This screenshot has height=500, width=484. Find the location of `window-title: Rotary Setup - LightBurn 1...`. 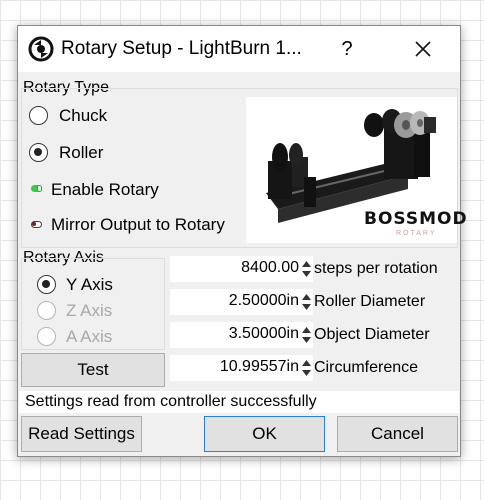

window-title: Rotary Setup - LightBurn 1... is located at coordinates (181, 48).